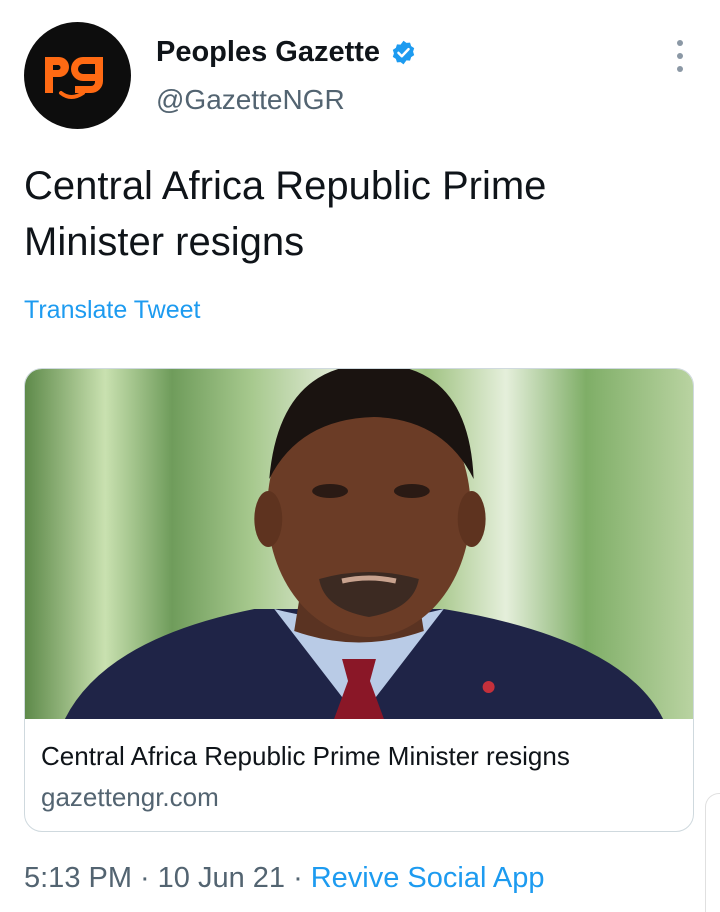  Describe the element at coordinates (268, 52) in the screenshot. I see `display-name-text: Peoples Gazette` at that location.